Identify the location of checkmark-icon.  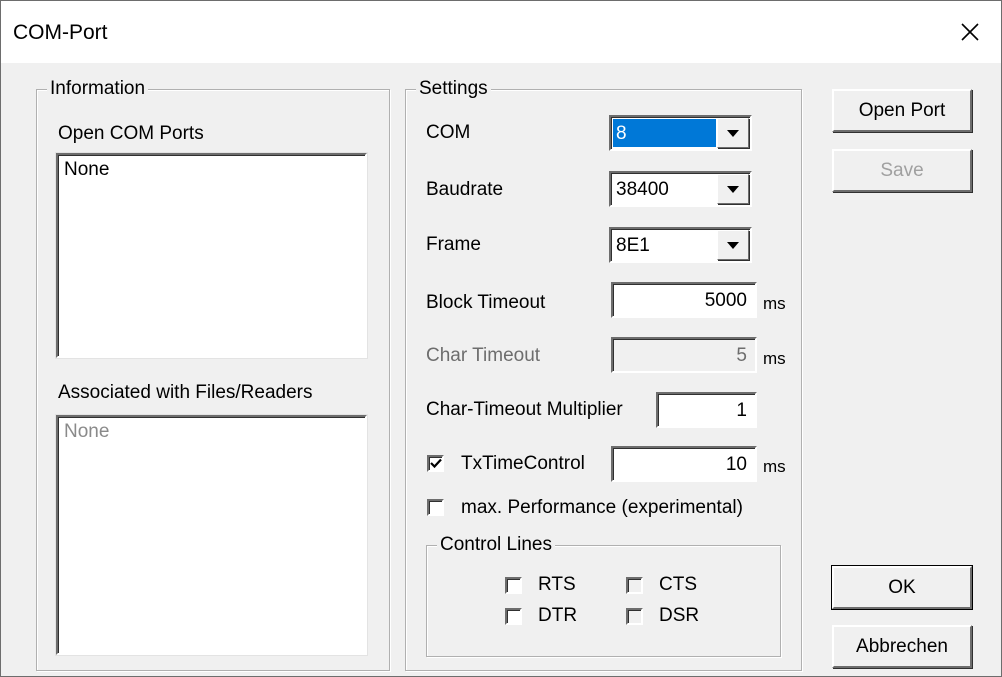
(435, 463).